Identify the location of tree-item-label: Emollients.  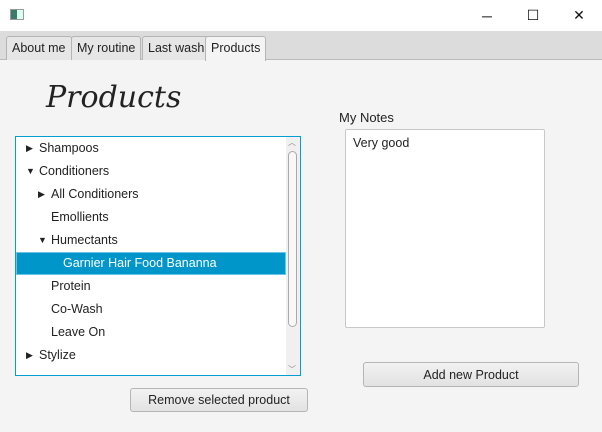
(80, 217).